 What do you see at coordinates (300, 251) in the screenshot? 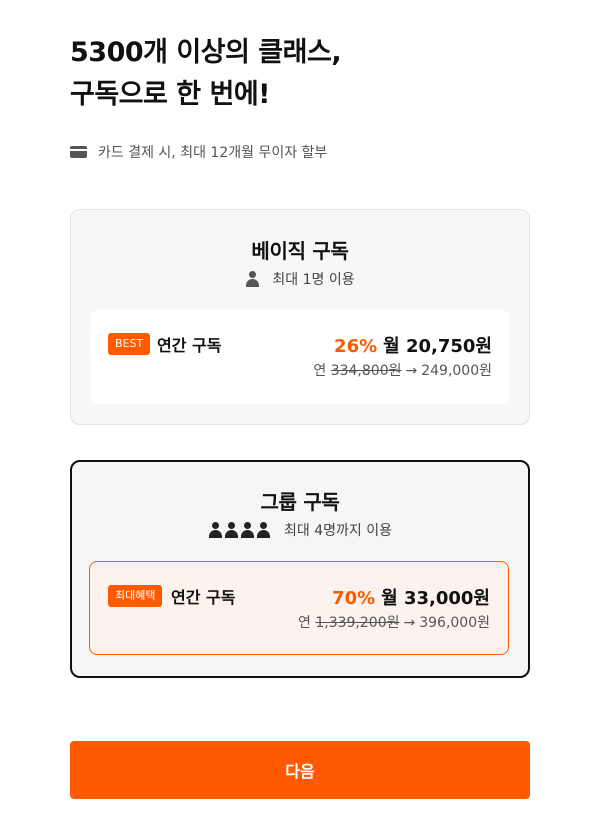
I see `plan-title: 베이직 구독` at bounding box center [300, 251].